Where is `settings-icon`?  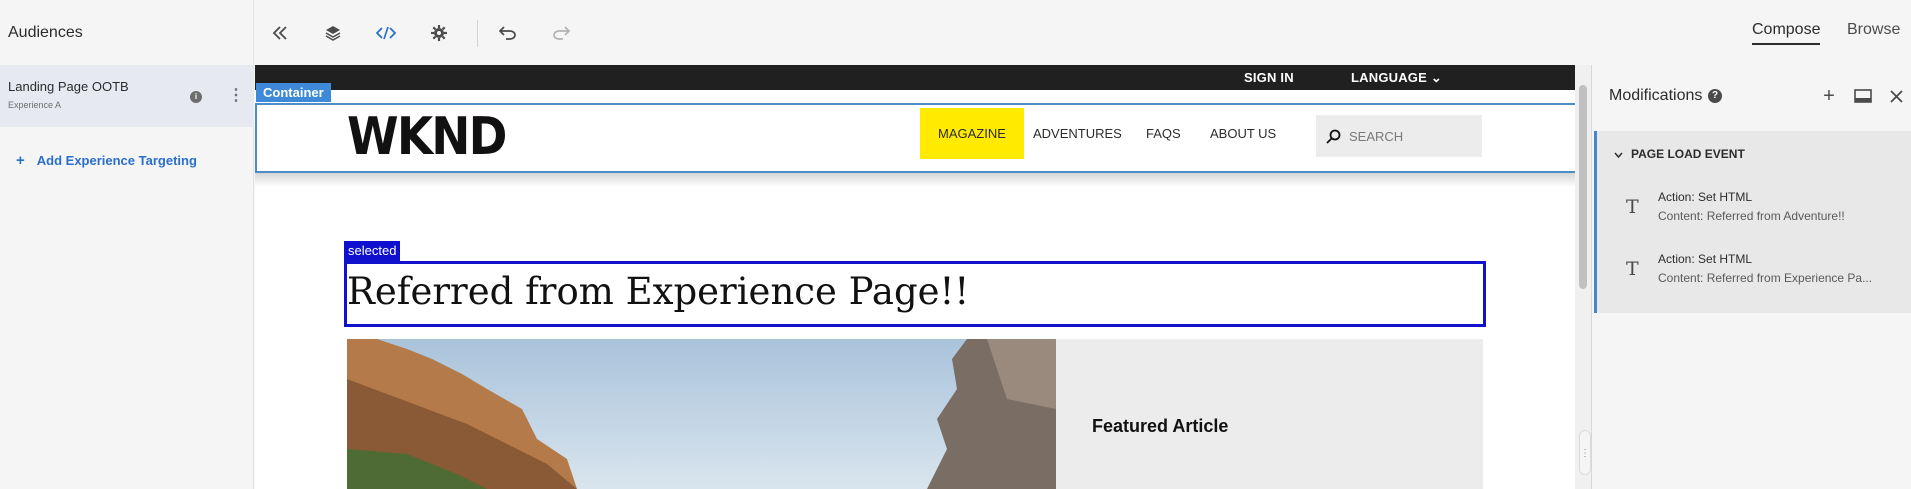 settings-icon is located at coordinates (439, 33).